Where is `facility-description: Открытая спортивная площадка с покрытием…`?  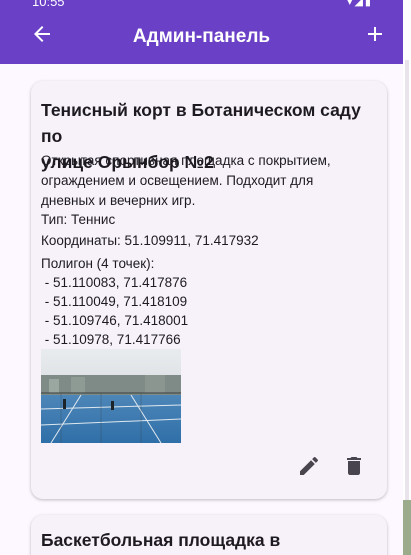
facility-description: Открытая спортивная площадка с покрытием… is located at coordinates (209, 181).